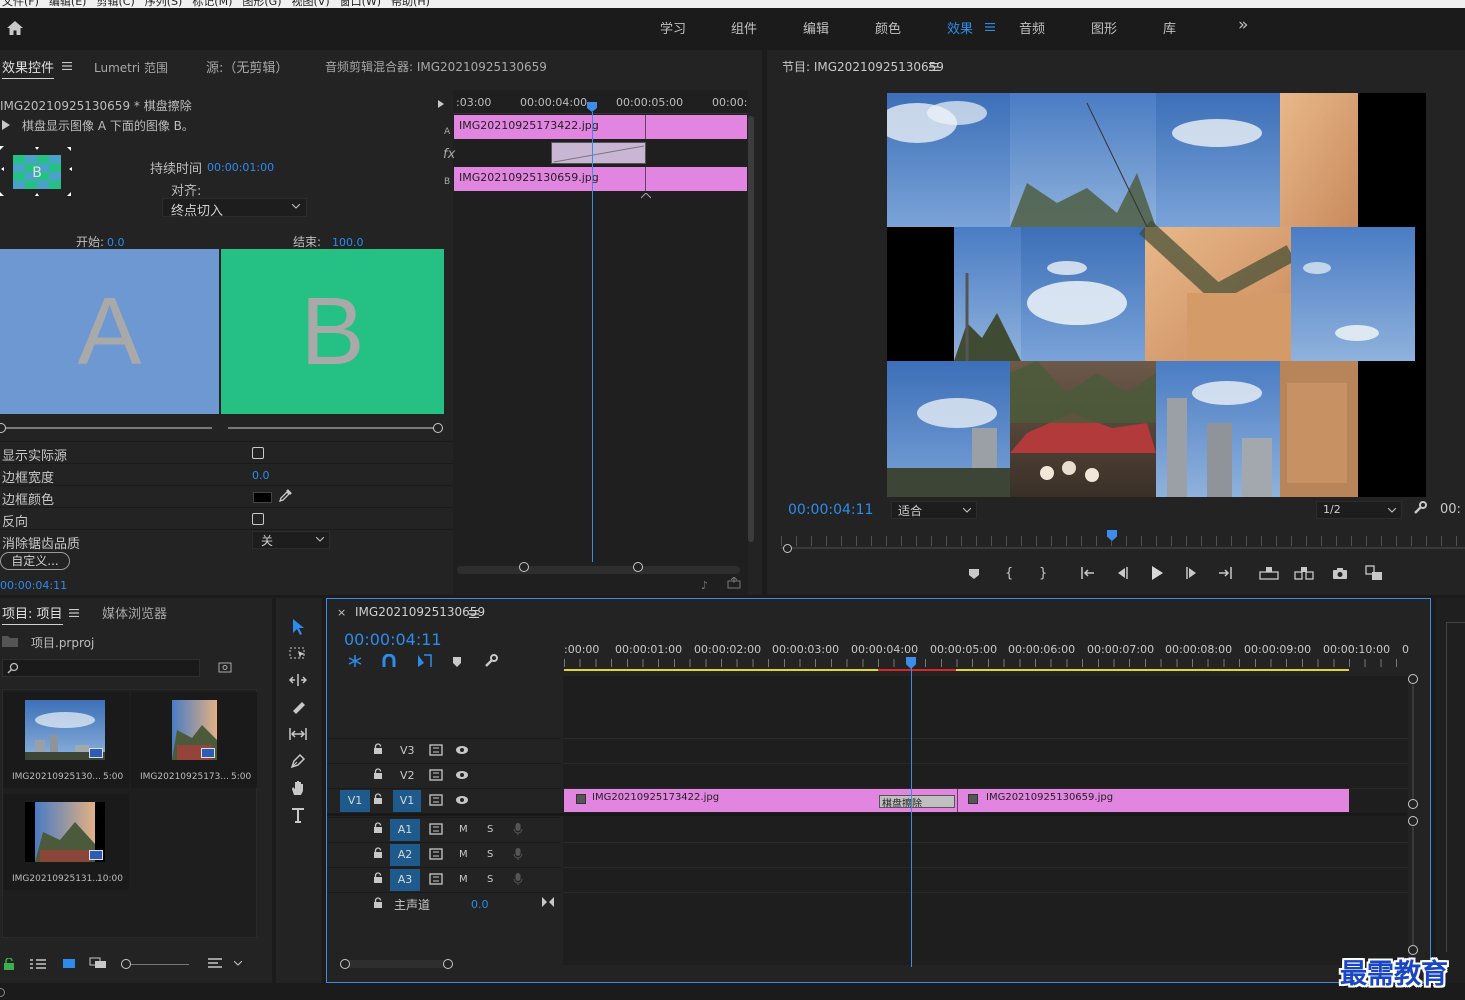 The width and height of the screenshot is (1465, 1000). What do you see at coordinates (15, 28) in the screenshot?
I see `home-icon` at bounding box center [15, 28].